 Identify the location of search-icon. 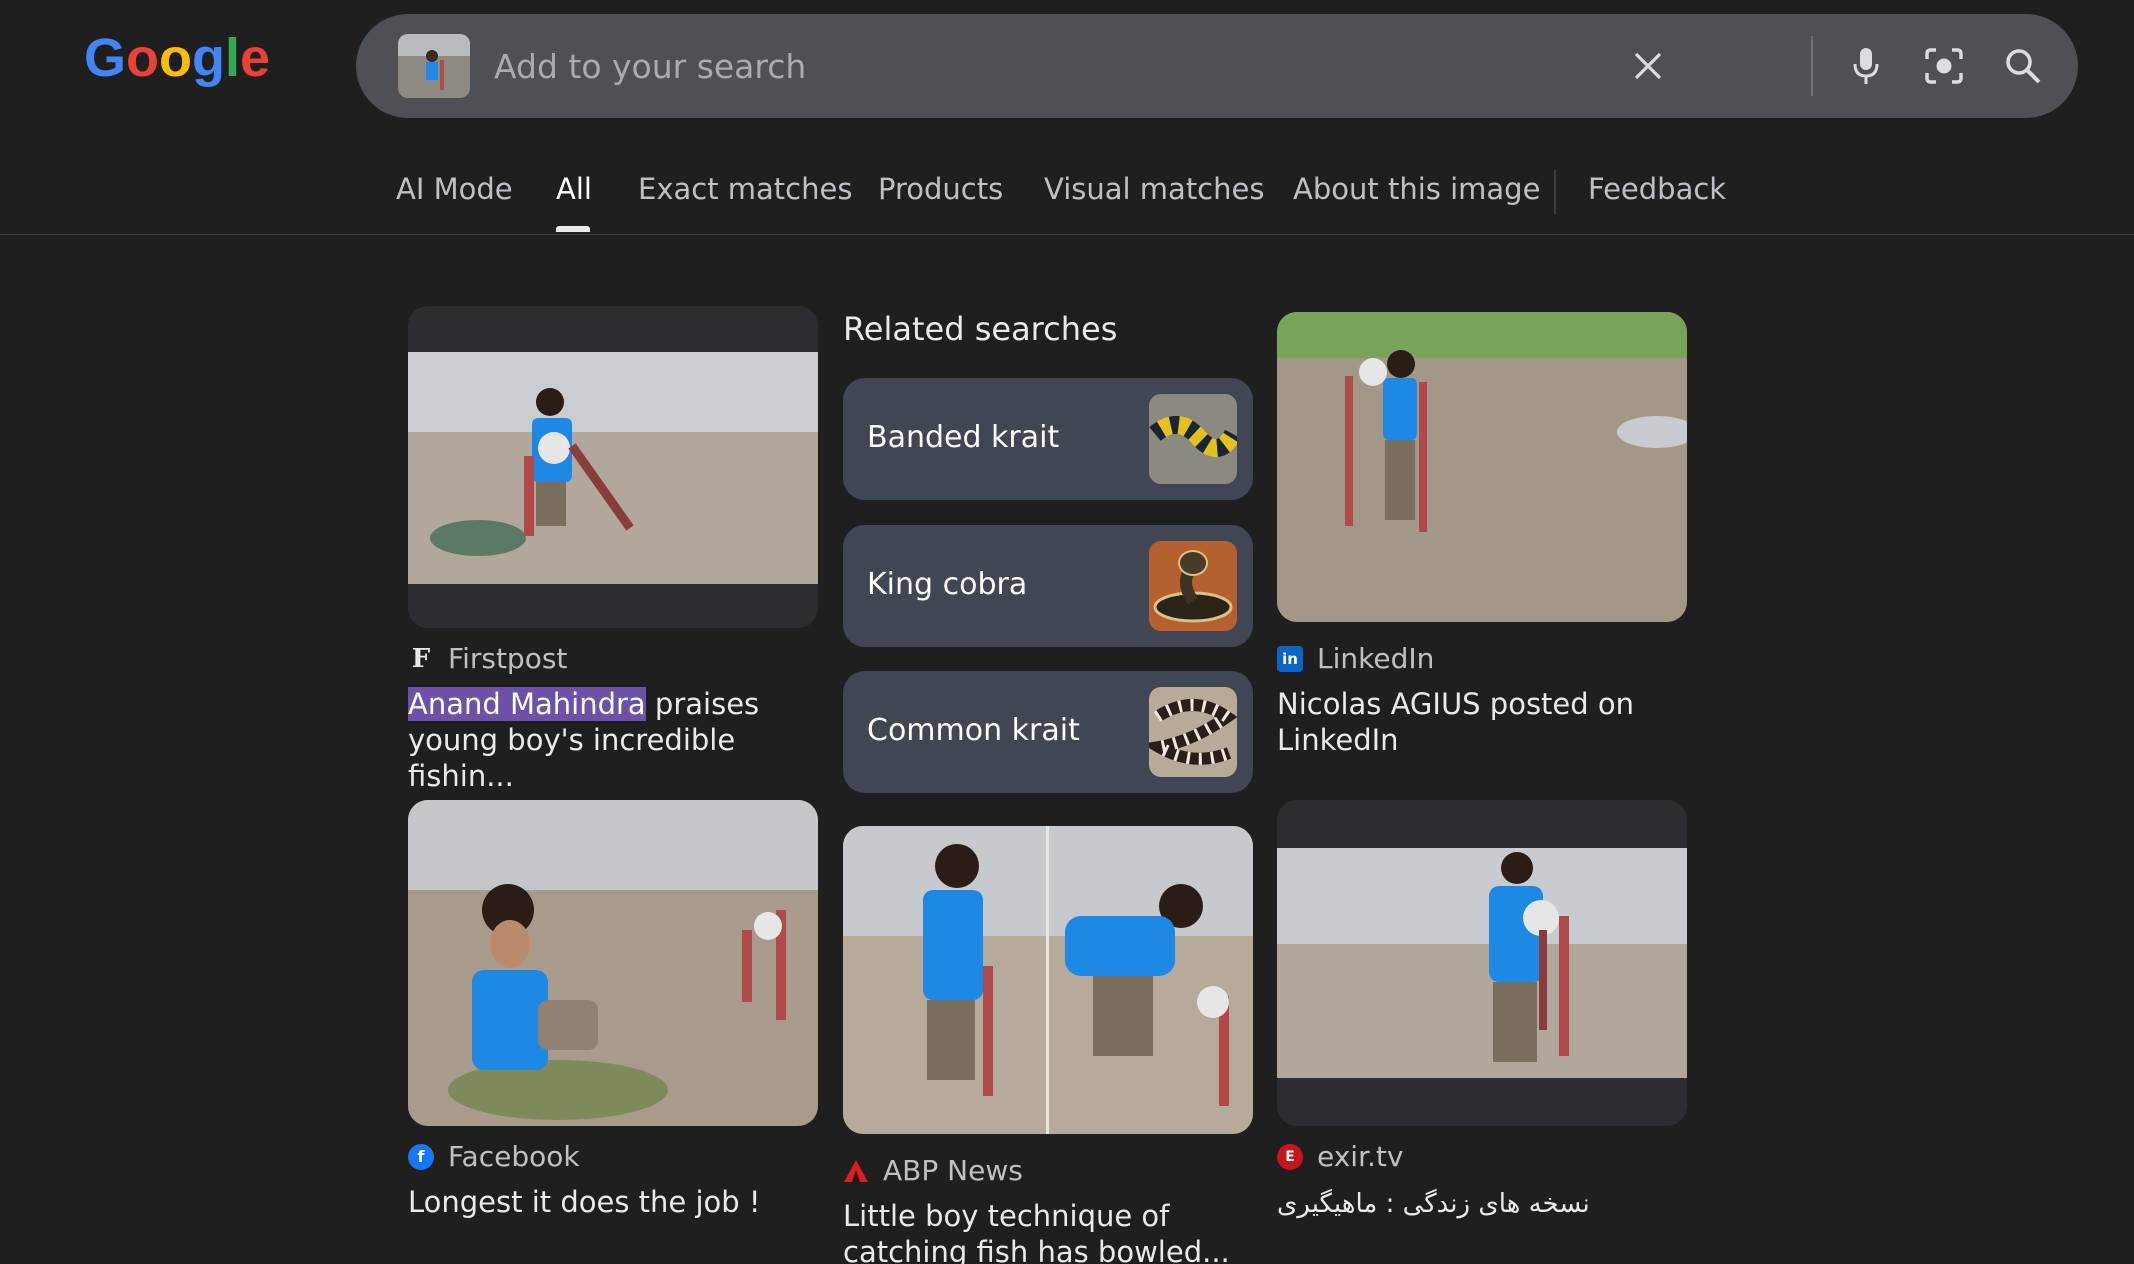
(2023, 66).